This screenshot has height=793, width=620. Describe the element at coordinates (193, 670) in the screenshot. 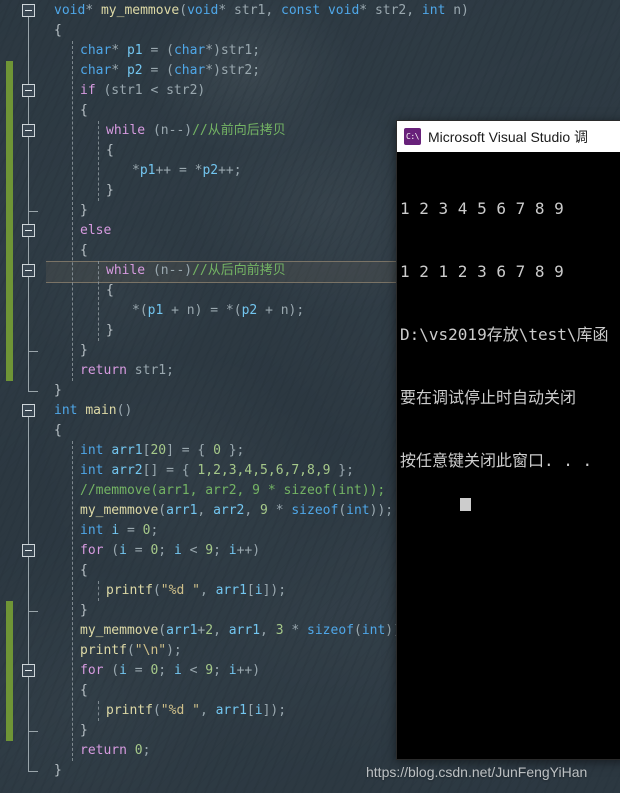

I see `code-token: <` at that location.